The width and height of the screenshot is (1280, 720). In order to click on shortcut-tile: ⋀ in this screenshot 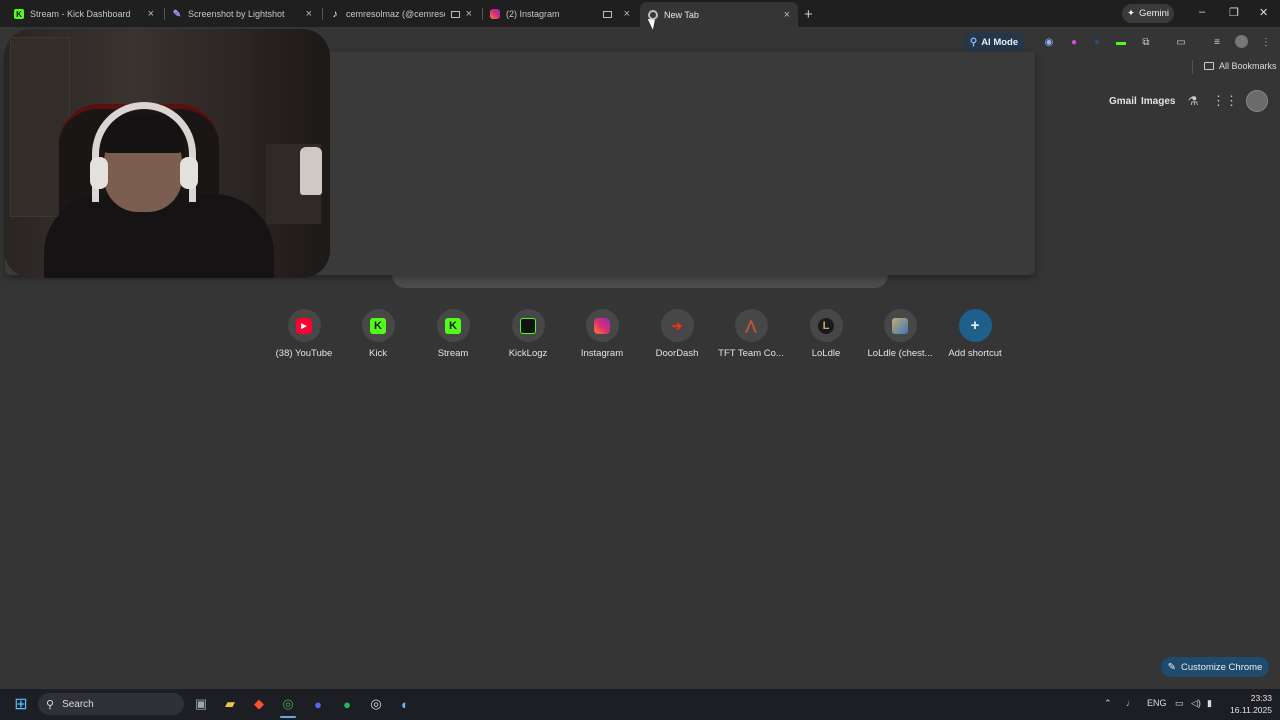, I will do `click(751, 325)`.